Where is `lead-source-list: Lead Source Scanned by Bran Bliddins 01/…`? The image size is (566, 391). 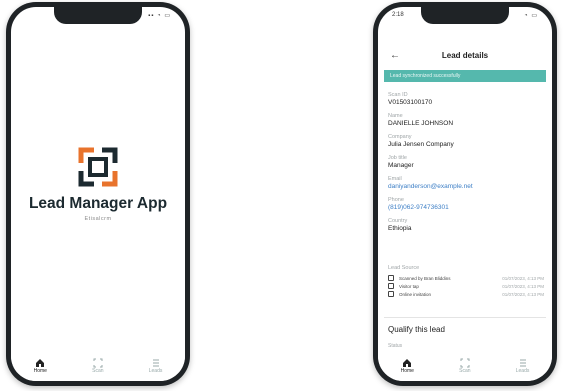
lead-source-list: Lead Source Scanned by Bran Bliddins 01/… is located at coordinates (466, 281).